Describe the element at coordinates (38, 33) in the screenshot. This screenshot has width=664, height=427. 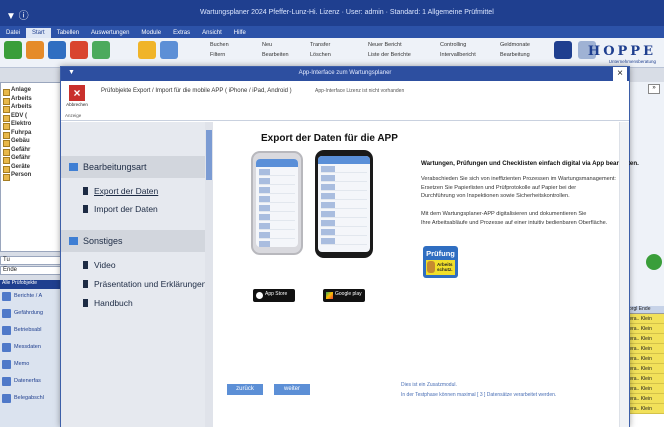
I see `menu-start: Start` at that location.